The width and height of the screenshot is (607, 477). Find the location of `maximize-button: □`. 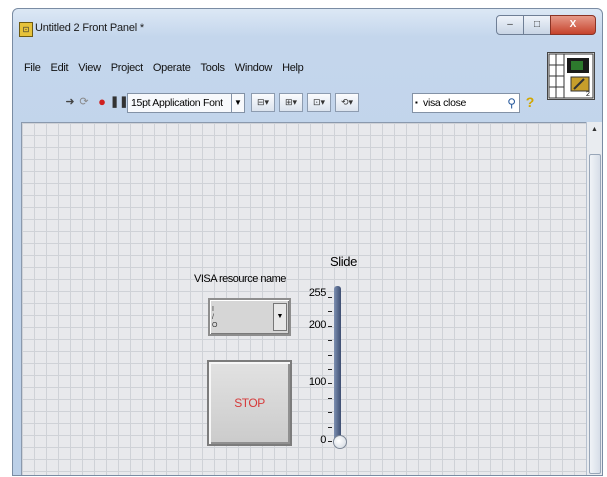

maximize-button: □ is located at coordinates (537, 25).